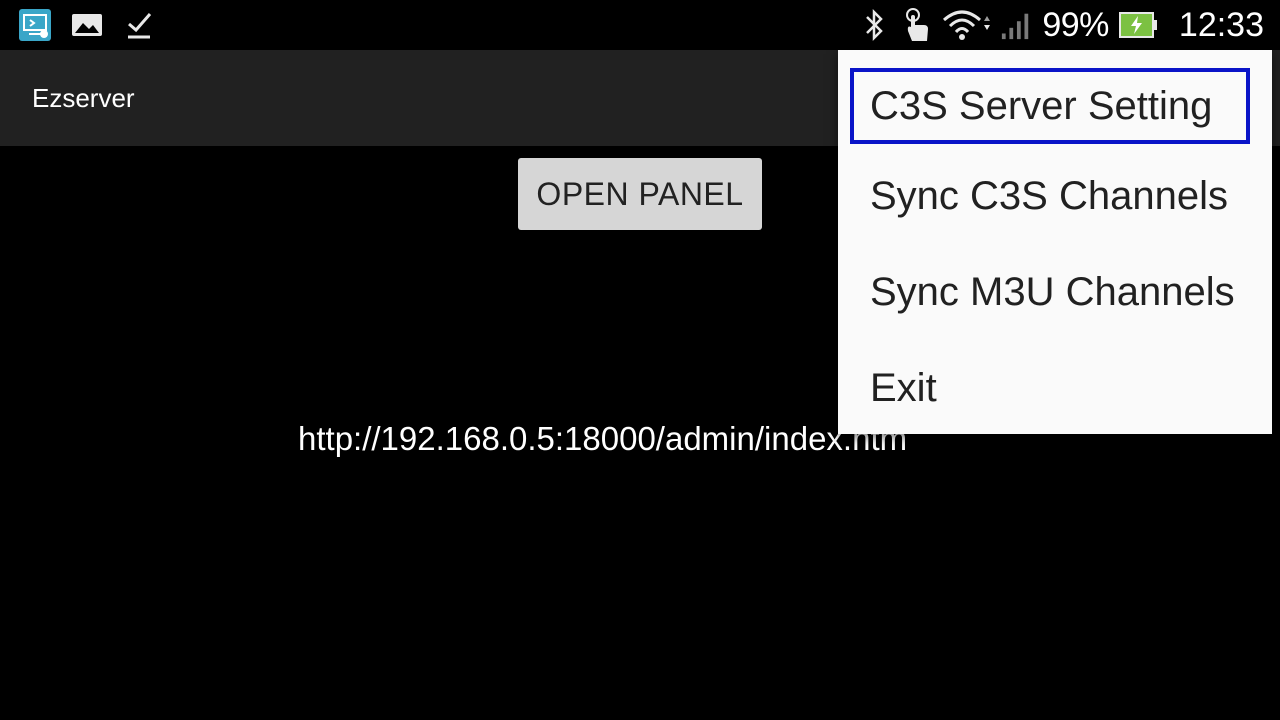 The image size is (1280, 720). I want to click on admin-url: http://192.168.0.5:18000/admin/index.htm, so click(603, 438).